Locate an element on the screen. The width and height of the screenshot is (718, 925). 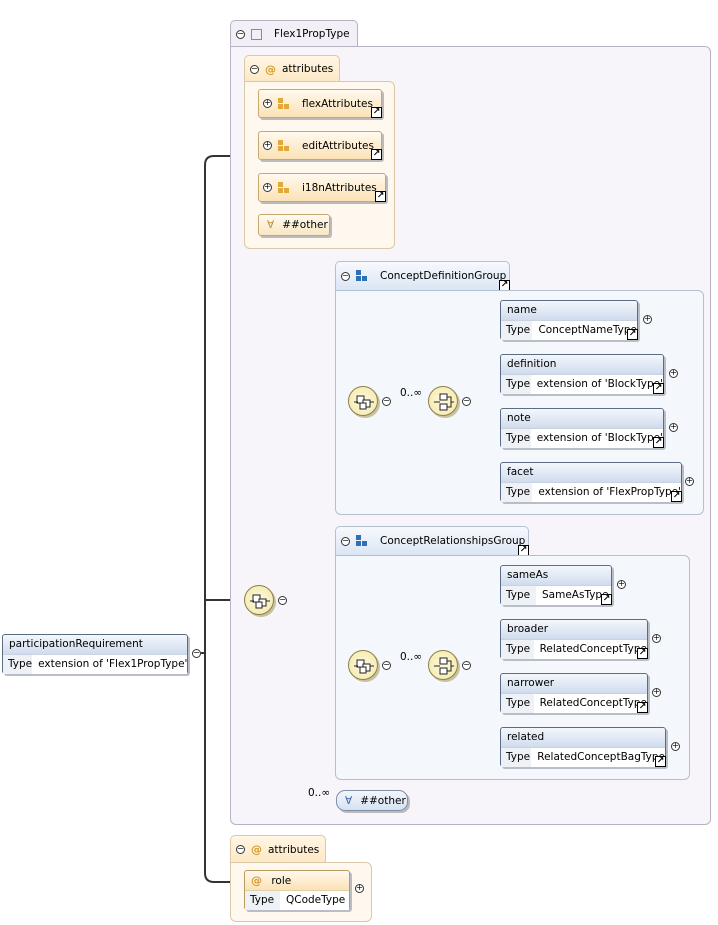
attribute-group-label: i18nAttributes is located at coordinates (339, 187).